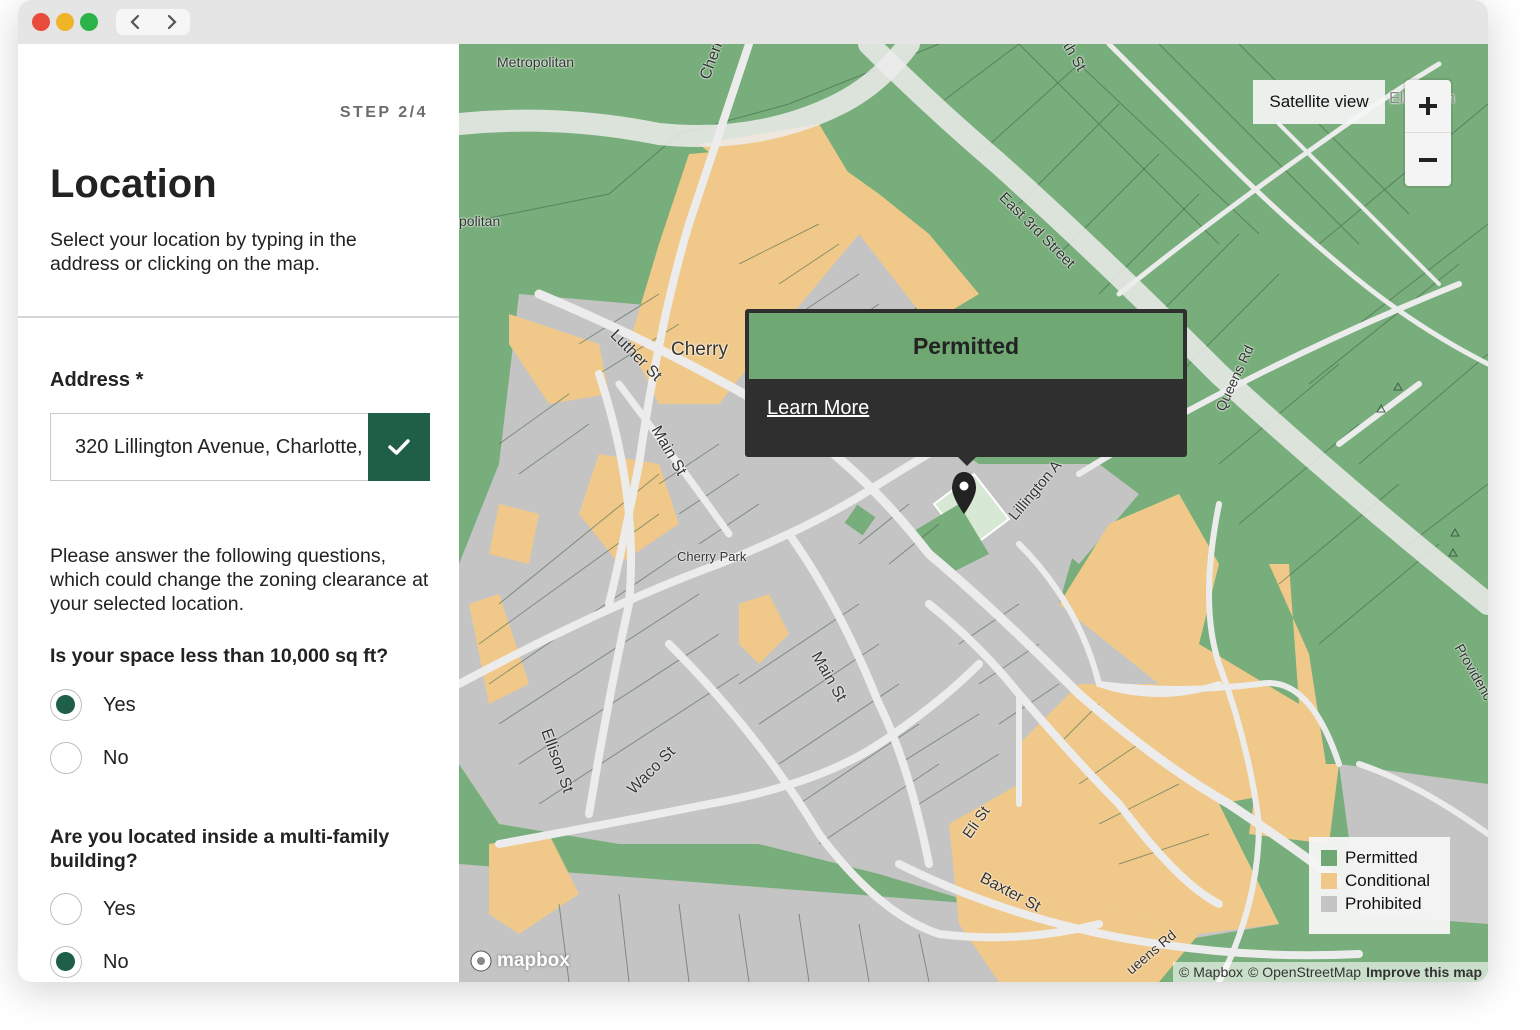 The height and width of the screenshot is (1030, 1540). What do you see at coordinates (533, 960) in the screenshot?
I see `mapbox-wordmark: mapbox` at bounding box center [533, 960].